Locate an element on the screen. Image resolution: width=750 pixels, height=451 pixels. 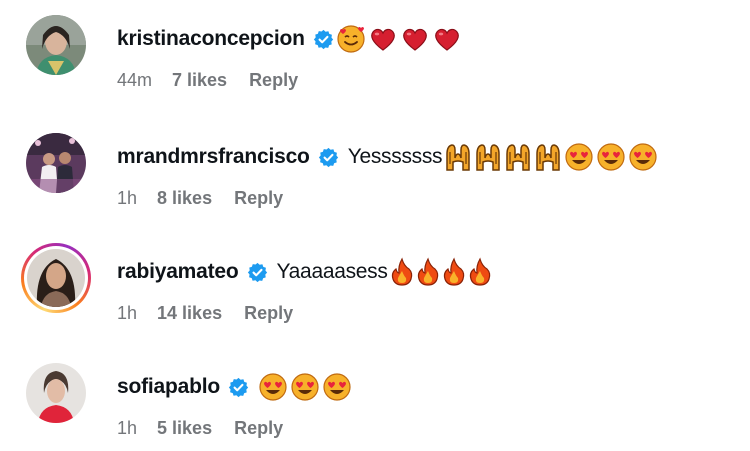
comment-meta: 1h 8 likes Reply is located at coordinates (200, 198).